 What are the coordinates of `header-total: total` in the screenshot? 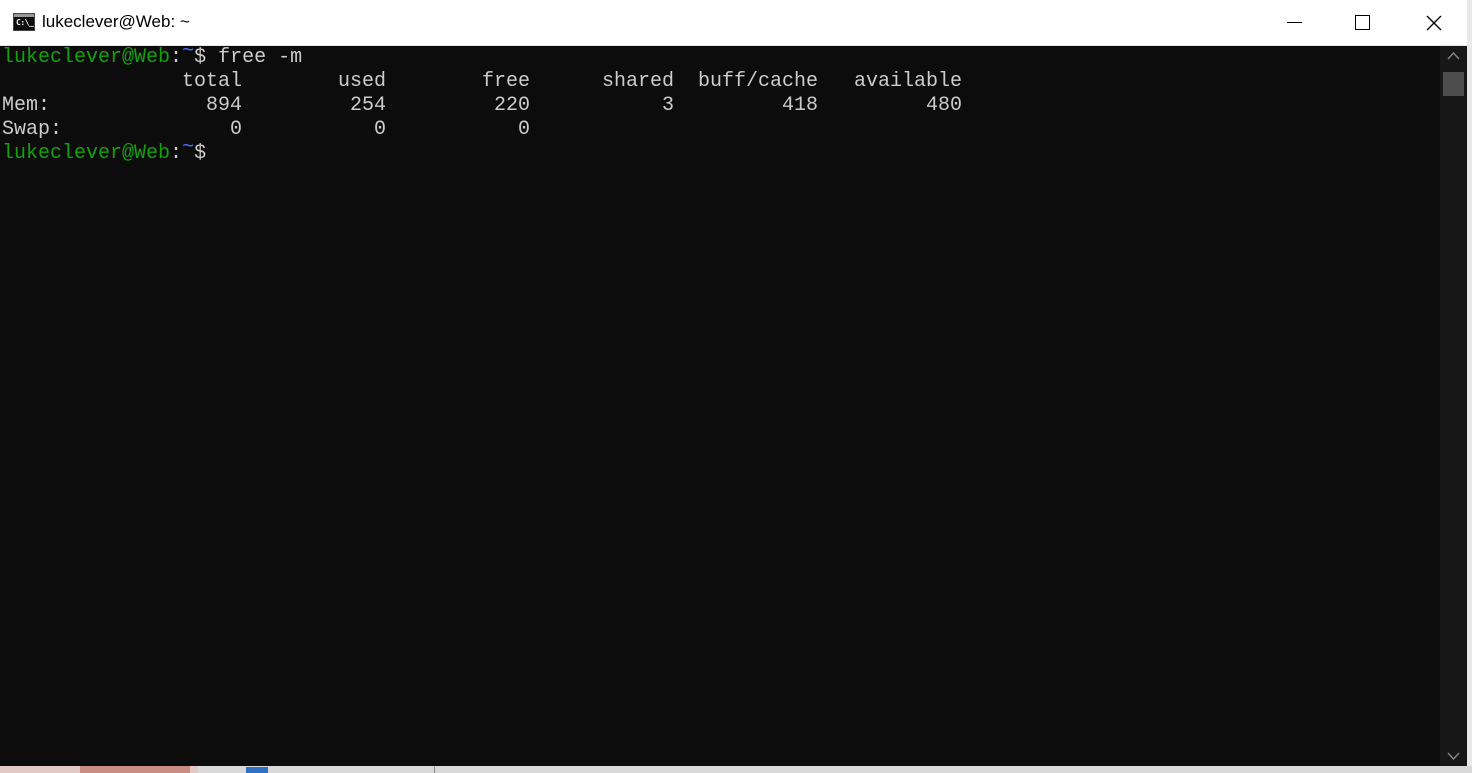 It's located at (211, 81).